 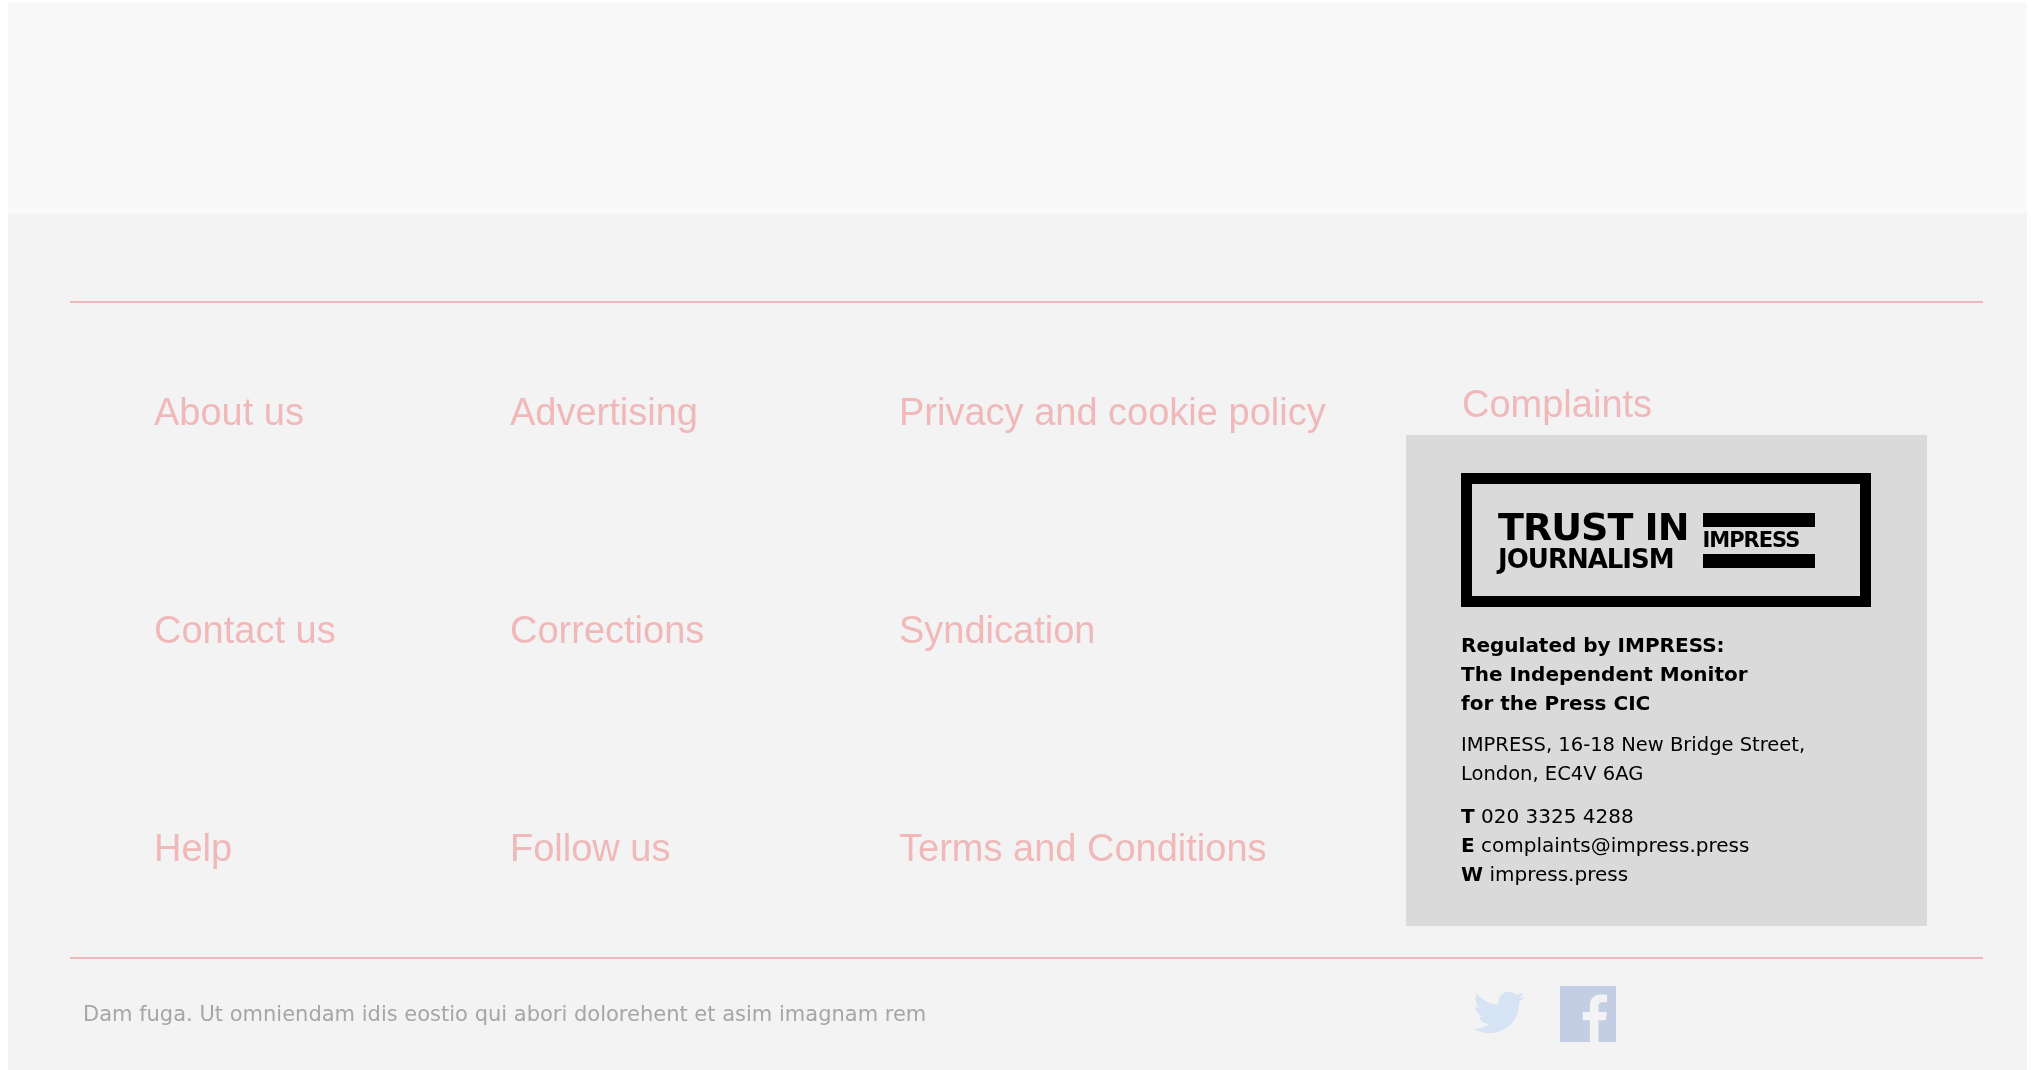 I want to click on footer-link: Privacy and cookie policy, so click(x=1112, y=412).